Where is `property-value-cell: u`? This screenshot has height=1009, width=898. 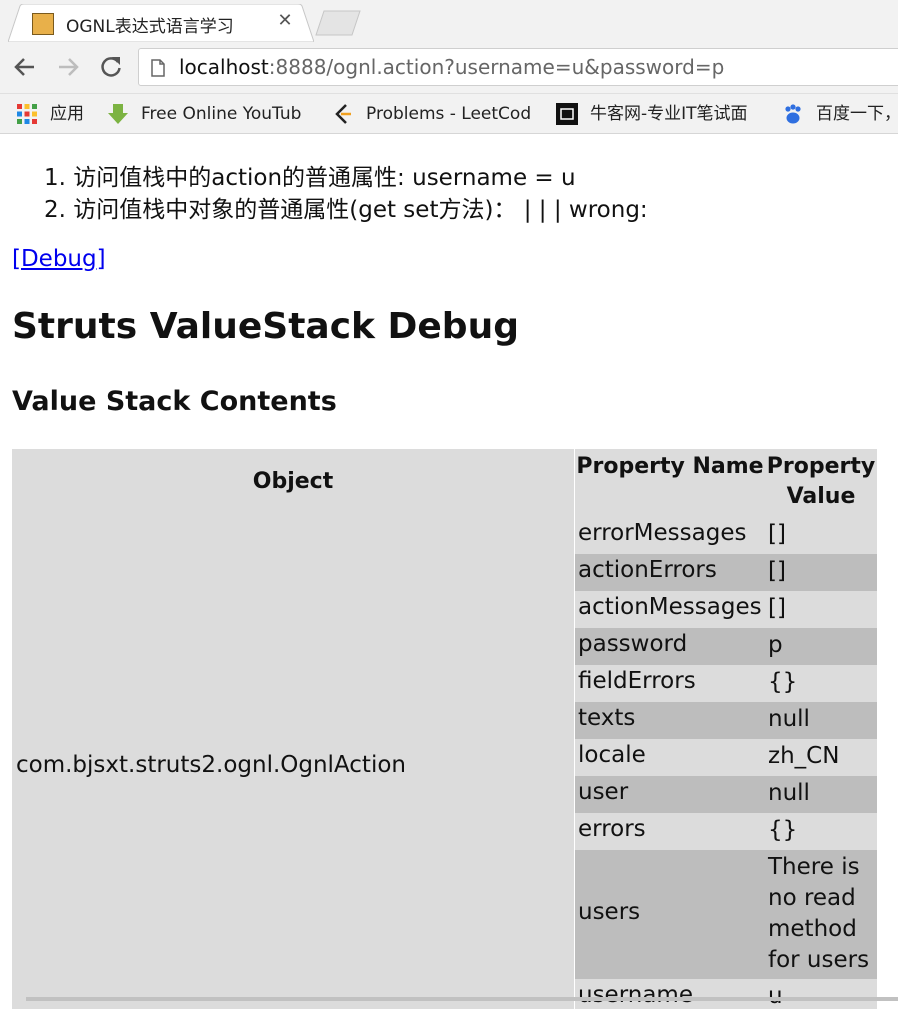 property-value-cell: u is located at coordinates (775, 996).